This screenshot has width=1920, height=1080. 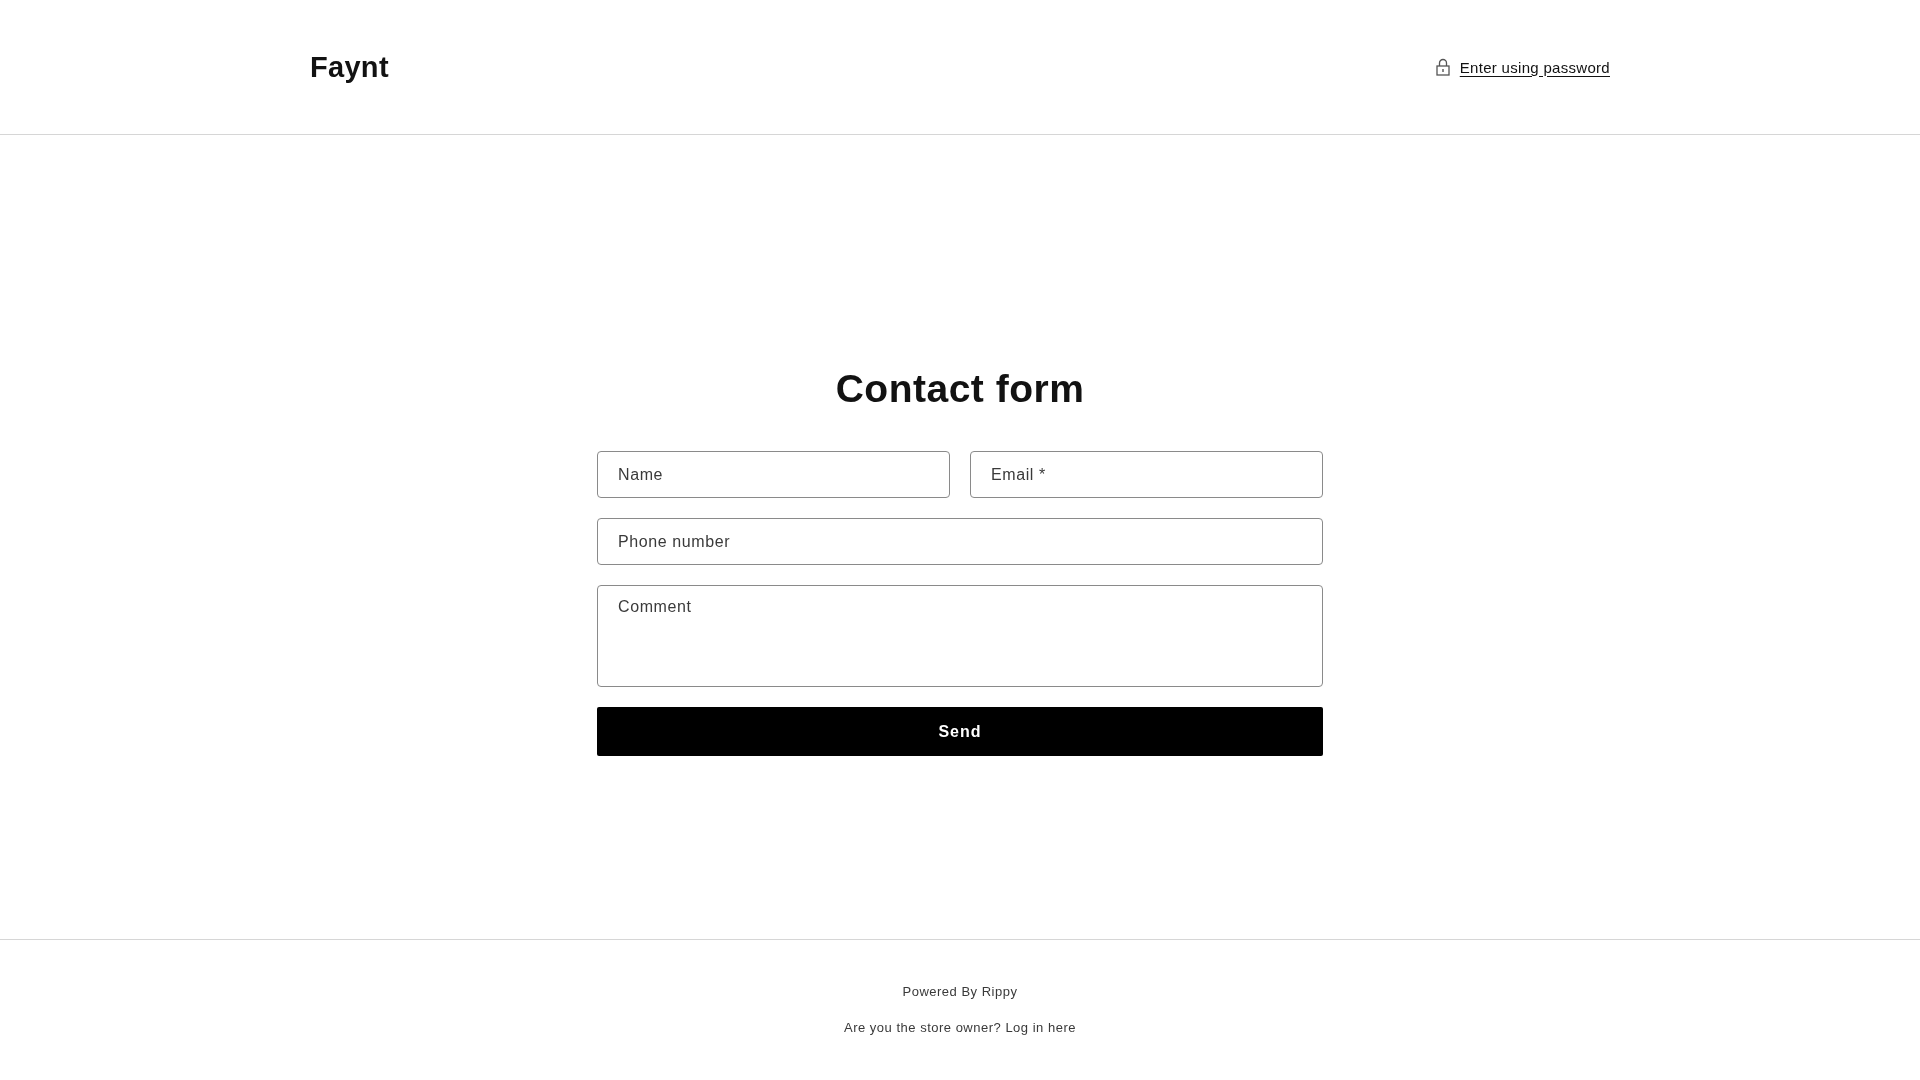 I want to click on enter-password-link: Enter using password, so click(x=1534, y=67).